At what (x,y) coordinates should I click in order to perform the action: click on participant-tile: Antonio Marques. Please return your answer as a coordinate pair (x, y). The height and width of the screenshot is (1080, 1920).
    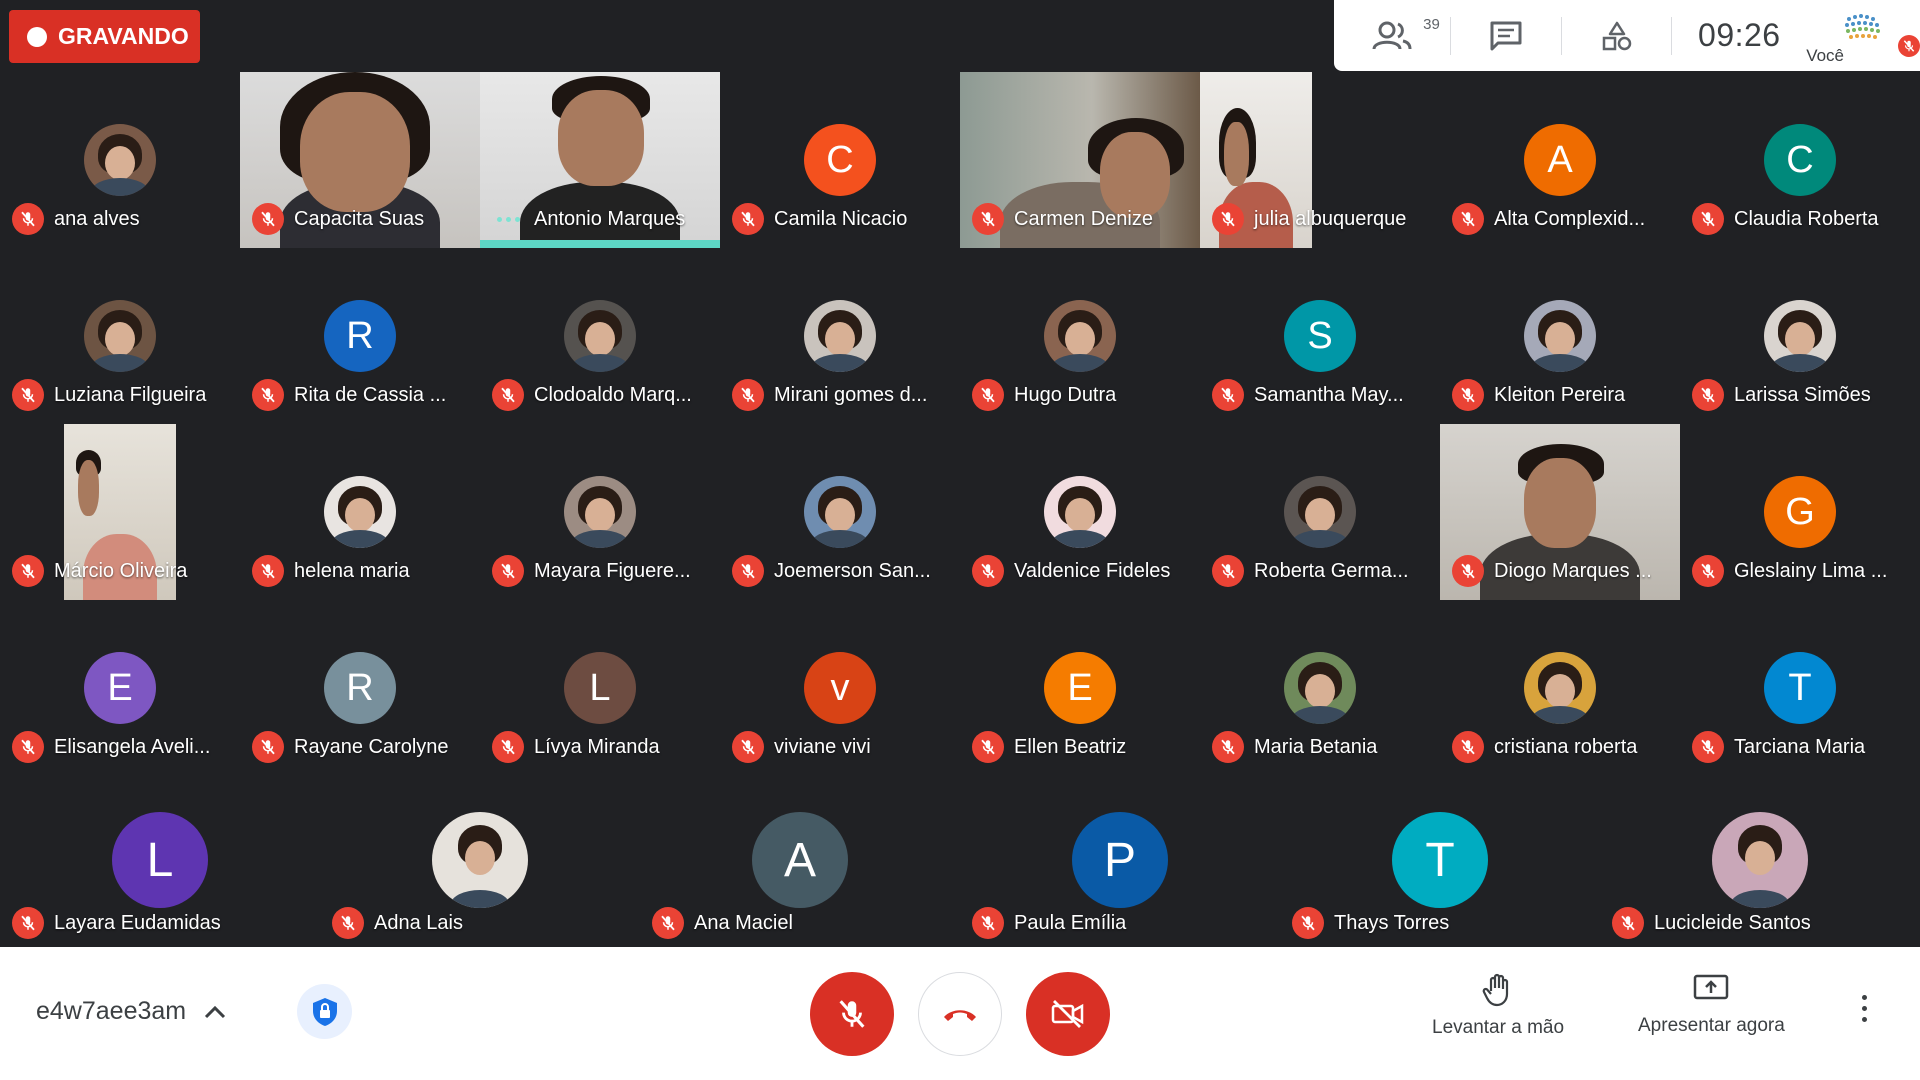
    Looking at the image, I should click on (600, 160).